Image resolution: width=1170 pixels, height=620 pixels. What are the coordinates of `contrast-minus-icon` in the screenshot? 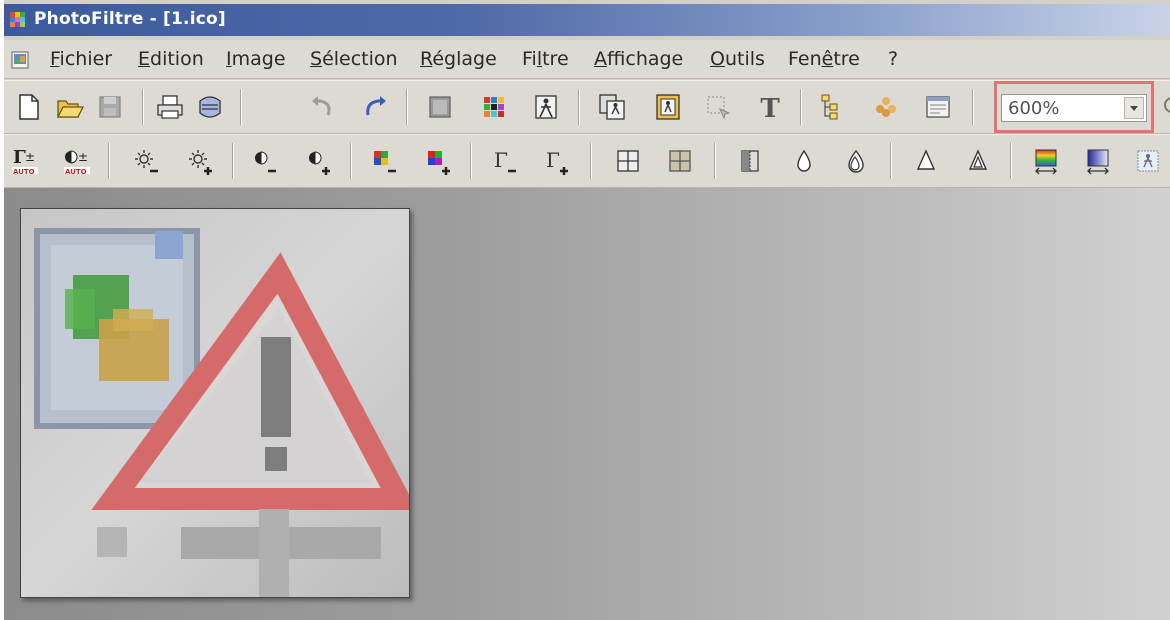 It's located at (264, 161).